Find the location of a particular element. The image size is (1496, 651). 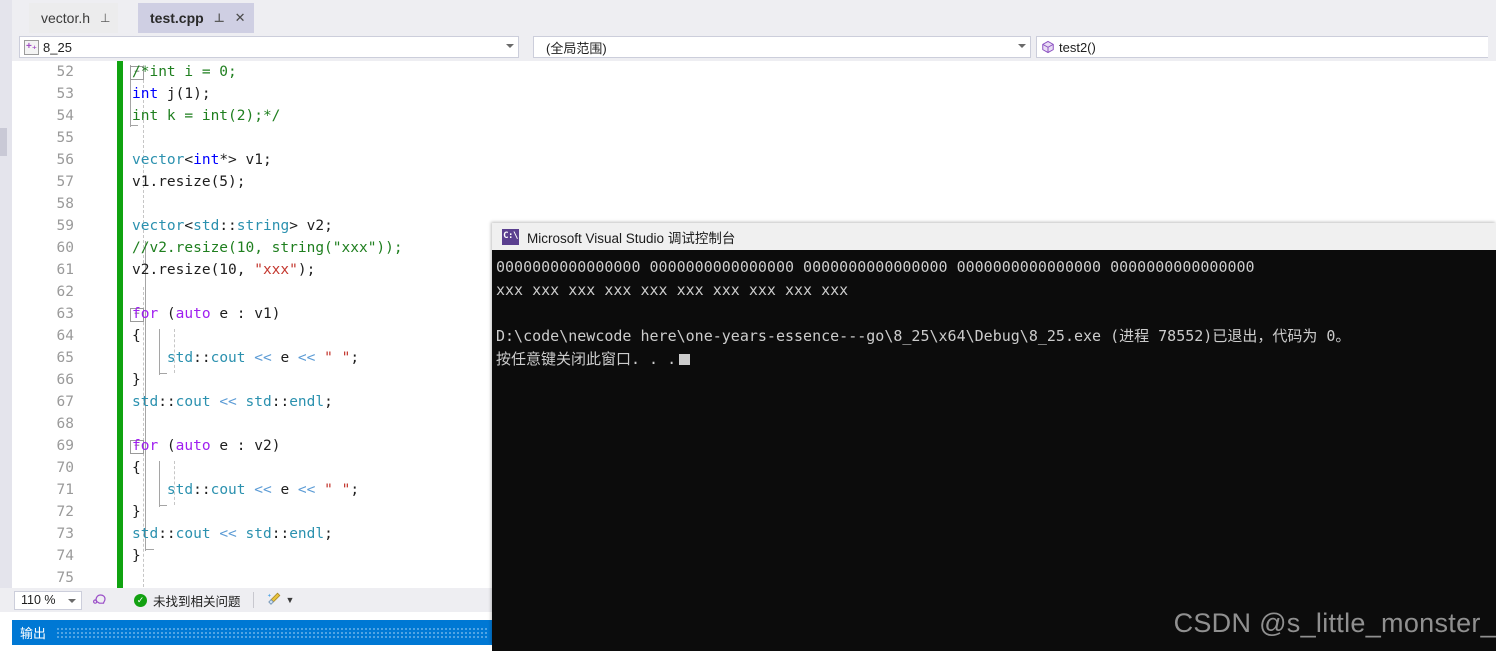

code-line: 61 v2.resize(10, "xxx"); is located at coordinates (252, 270).